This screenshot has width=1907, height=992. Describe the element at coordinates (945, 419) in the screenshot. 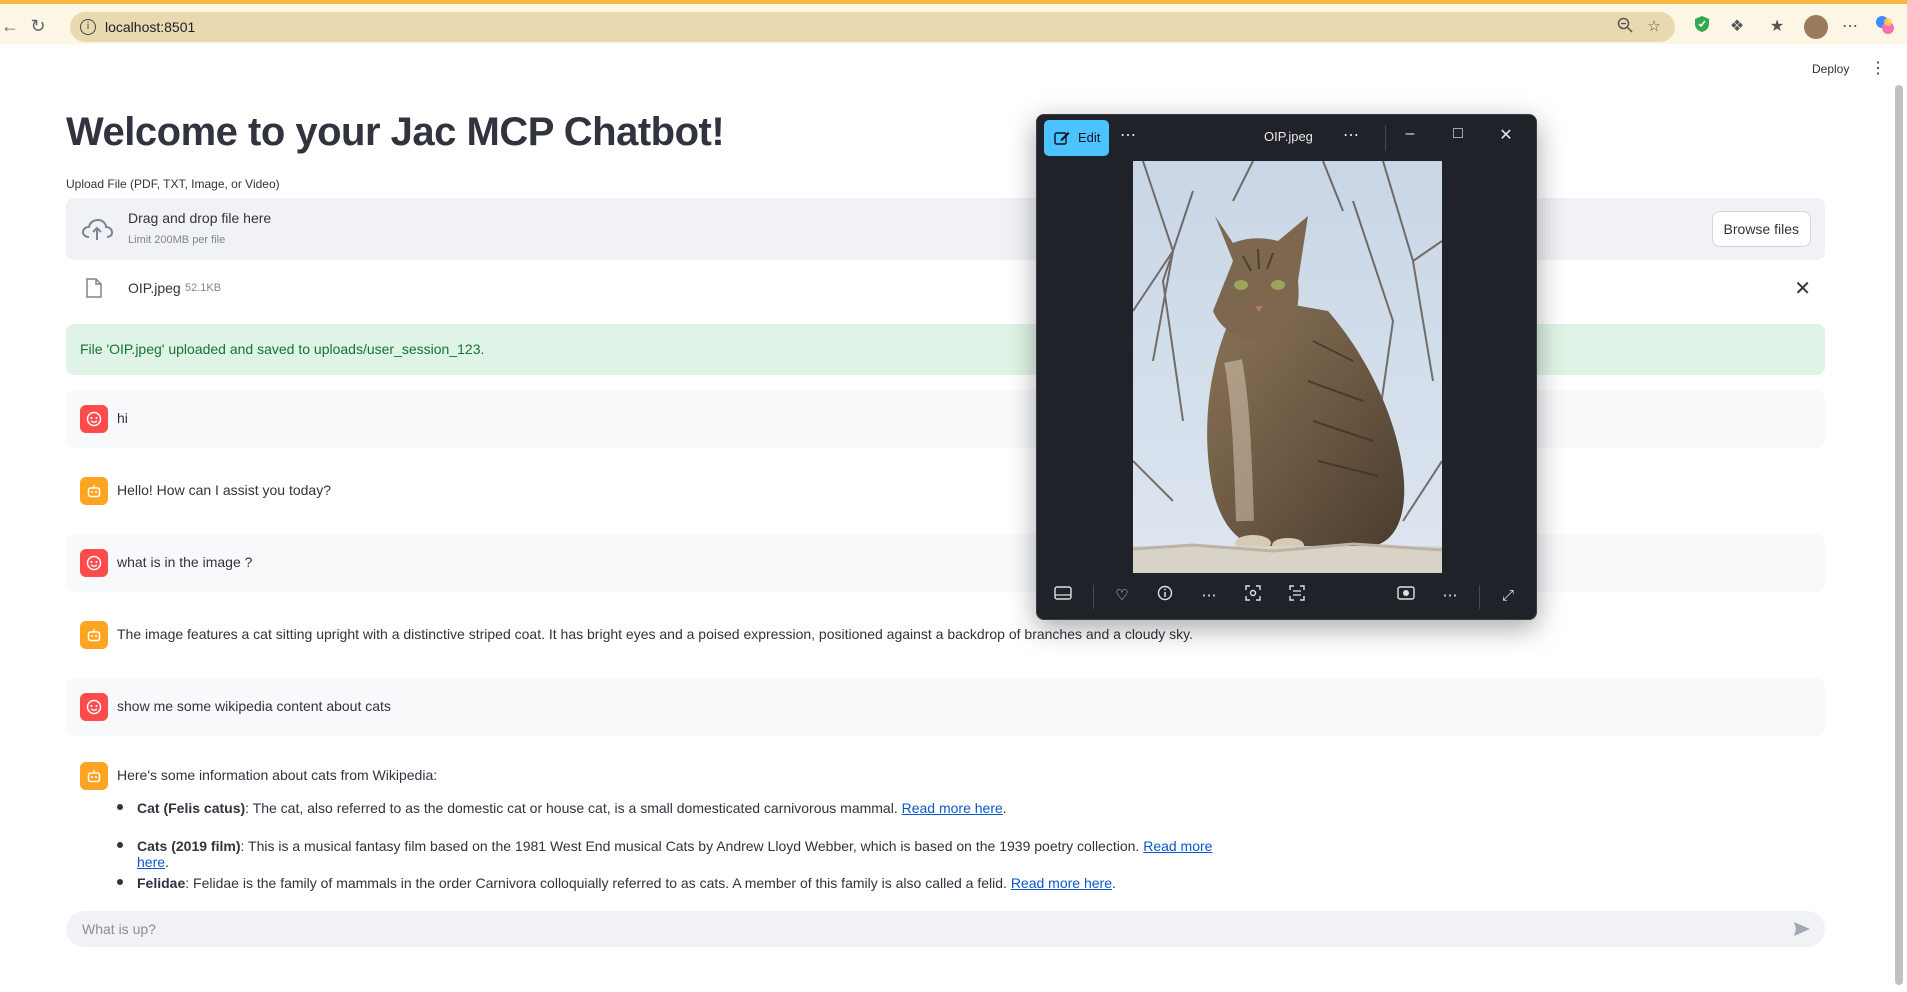

I see `chat-message-user: hi` at that location.